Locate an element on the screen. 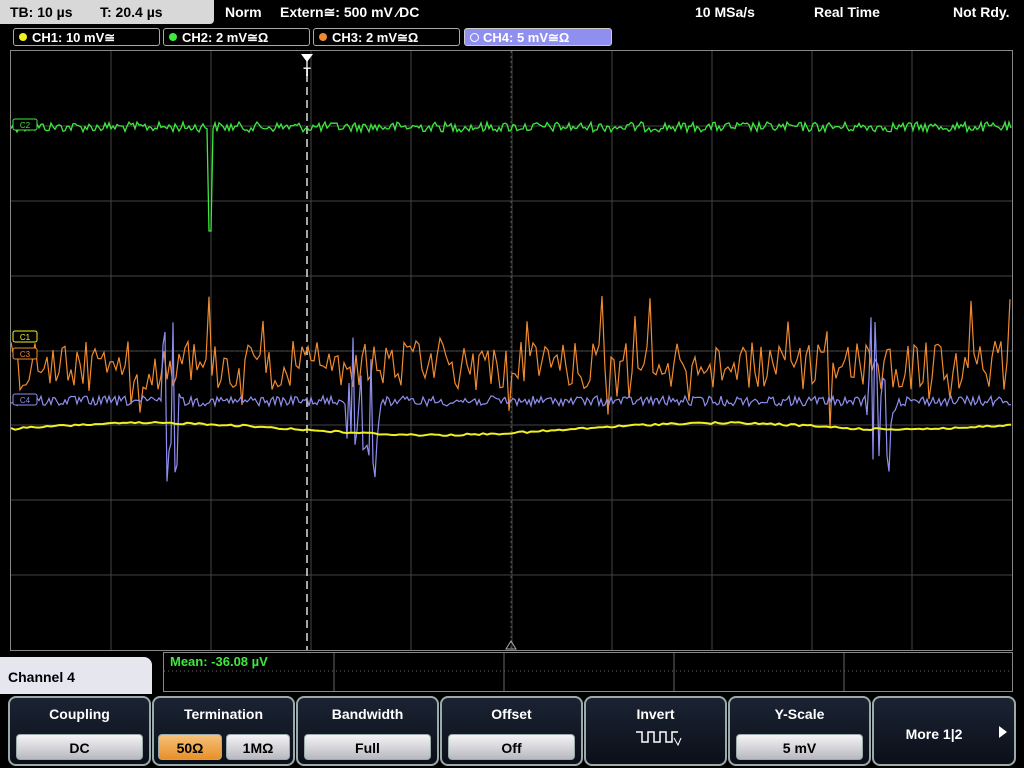  channel-tab-ch3: CH3: 2 mV≅Ω is located at coordinates (386, 37).